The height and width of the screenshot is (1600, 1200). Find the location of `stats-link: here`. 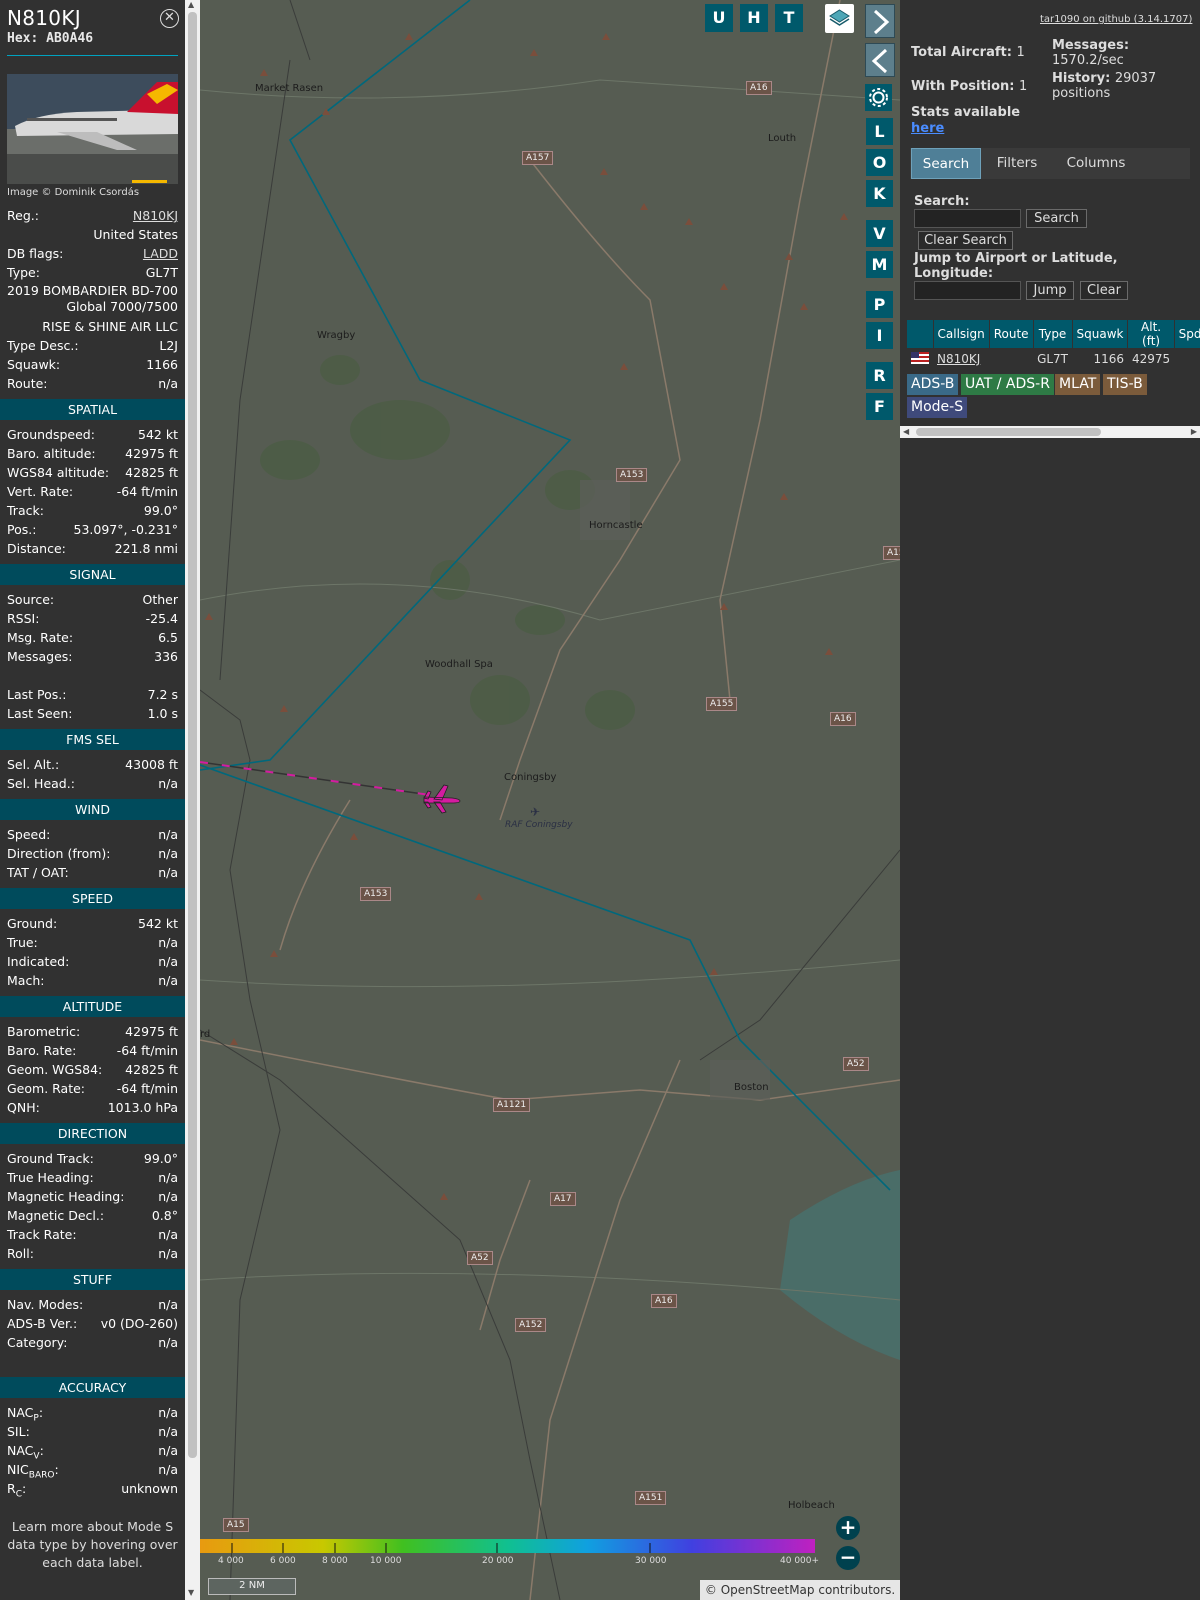

stats-link: here is located at coordinates (927, 128).